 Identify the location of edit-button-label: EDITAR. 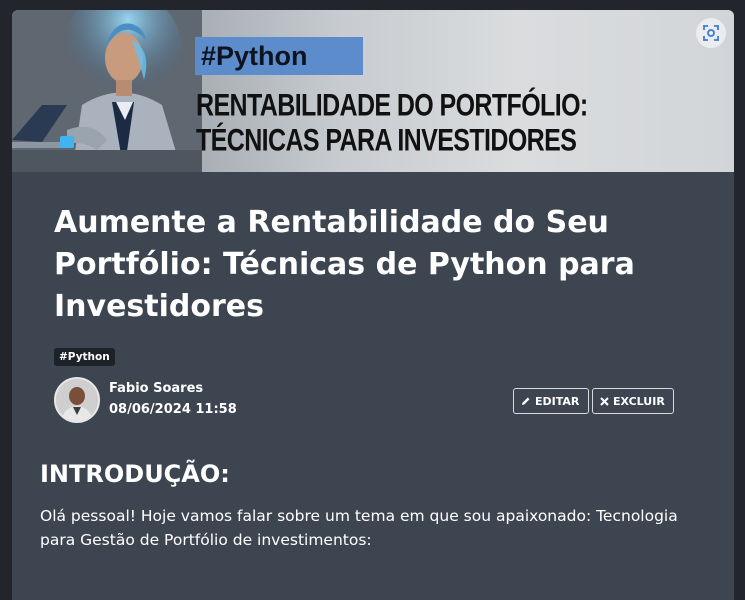
(557, 401).